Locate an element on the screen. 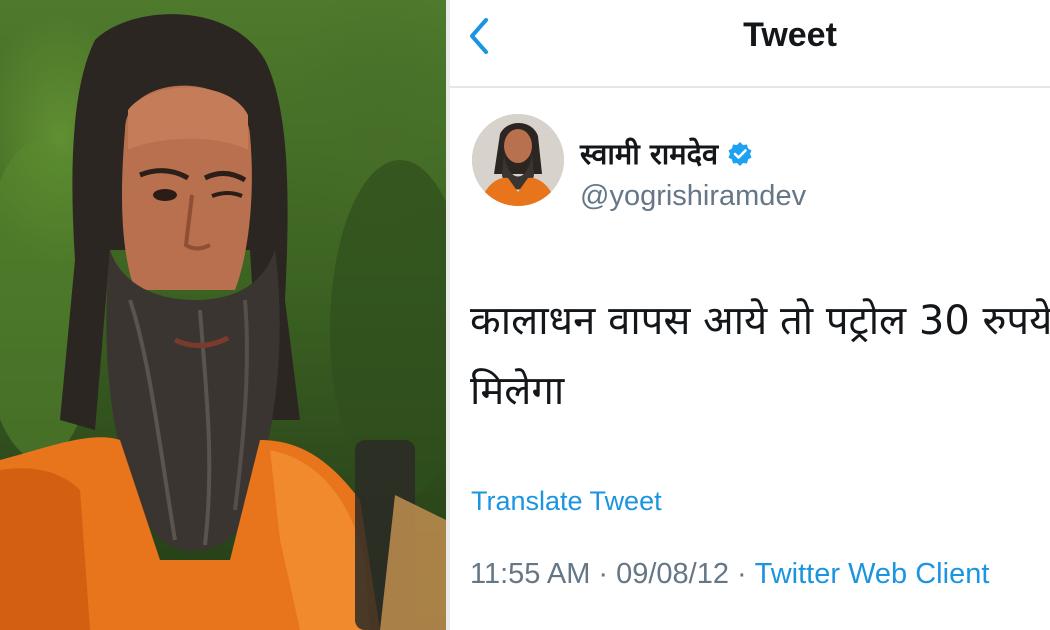  tweet-source-link: Twitter Web Client is located at coordinates (872, 574).